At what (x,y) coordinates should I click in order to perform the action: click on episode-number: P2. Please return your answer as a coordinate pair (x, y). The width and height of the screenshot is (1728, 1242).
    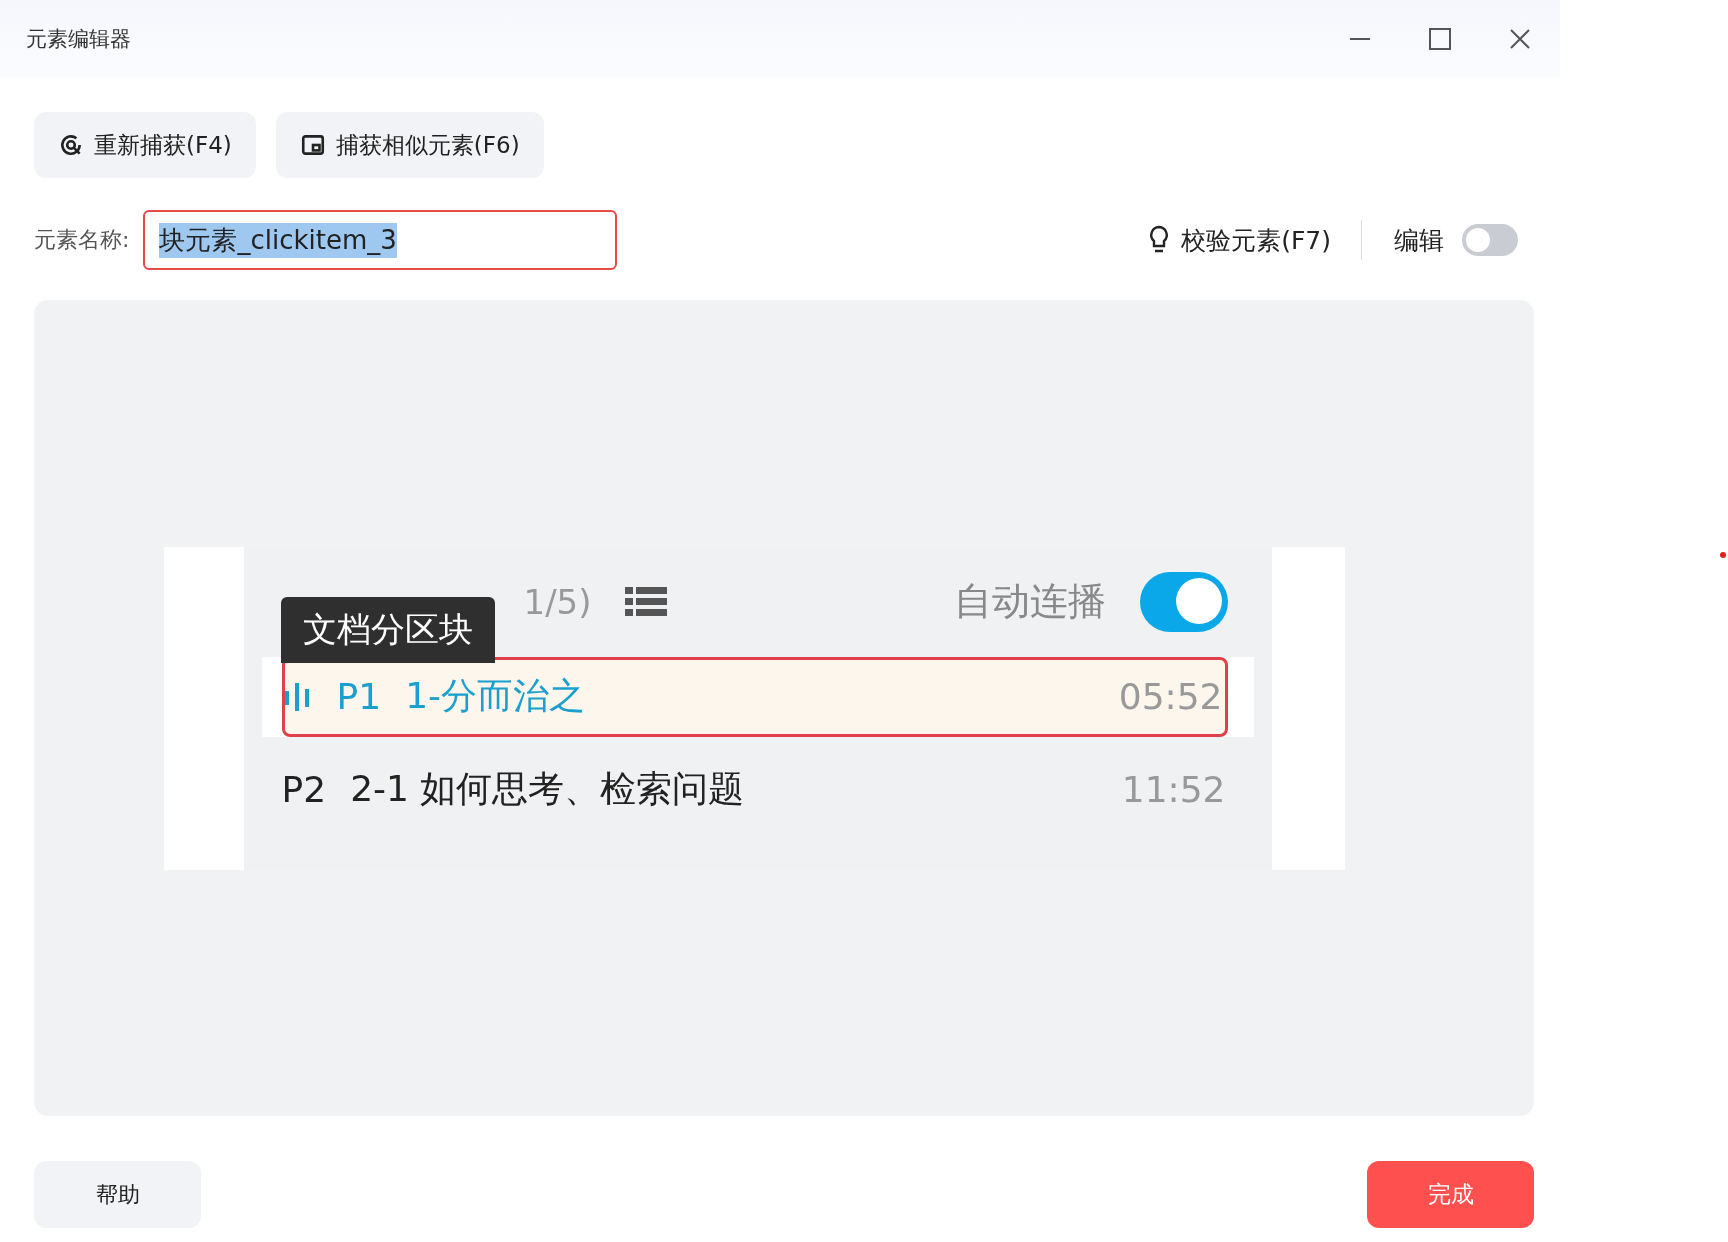
    Looking at the image, I should click on (304, 789).